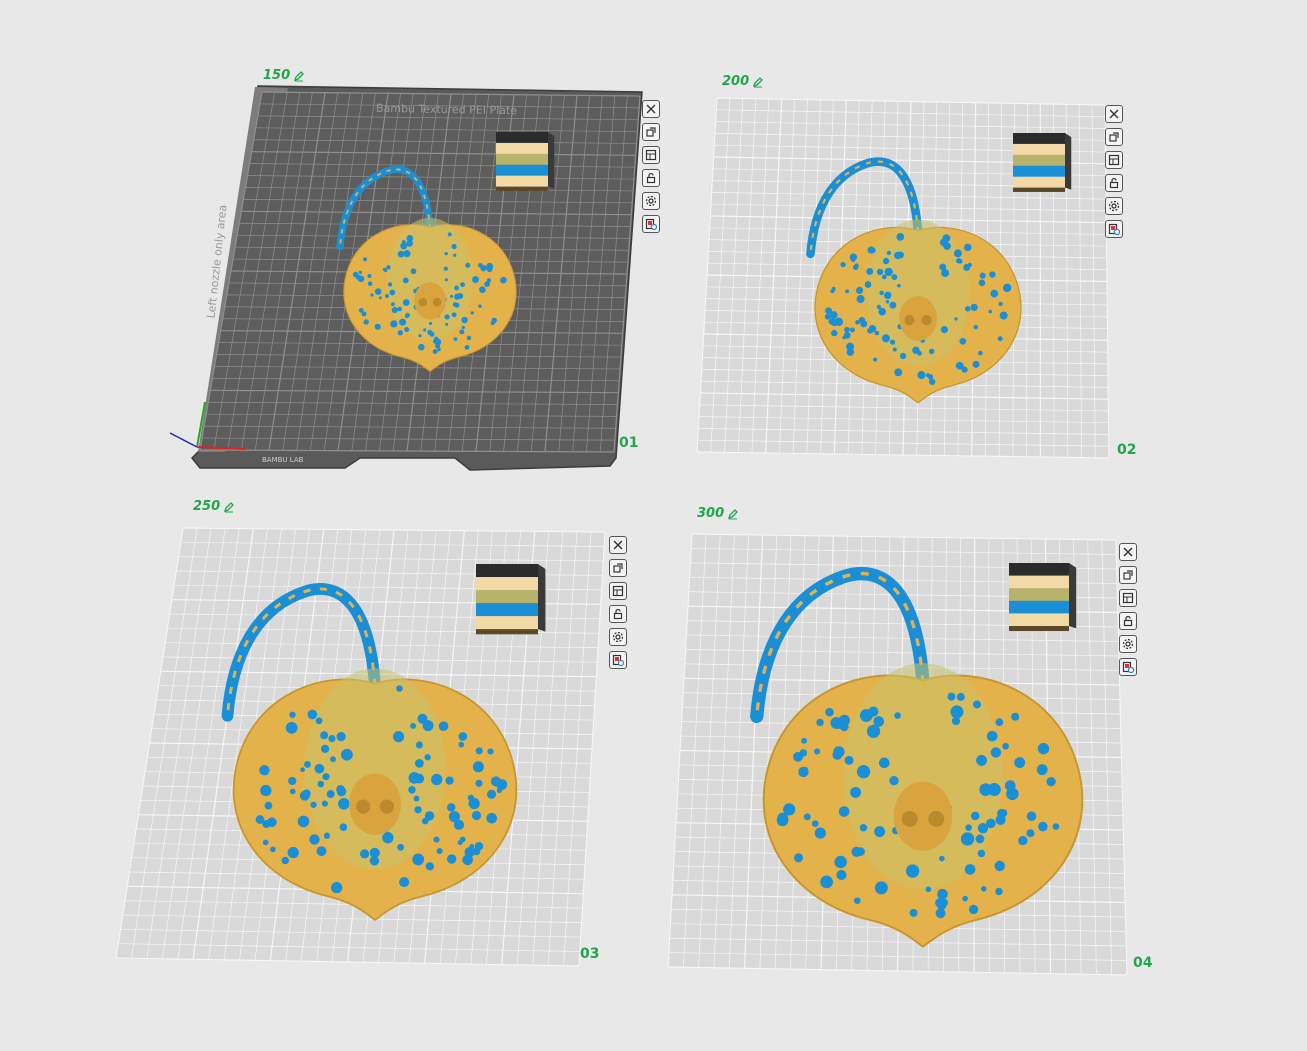 Image resolution: width=1307 pixels, height=1051 pixels. I want to click on cube-base, so click(1039, 189).